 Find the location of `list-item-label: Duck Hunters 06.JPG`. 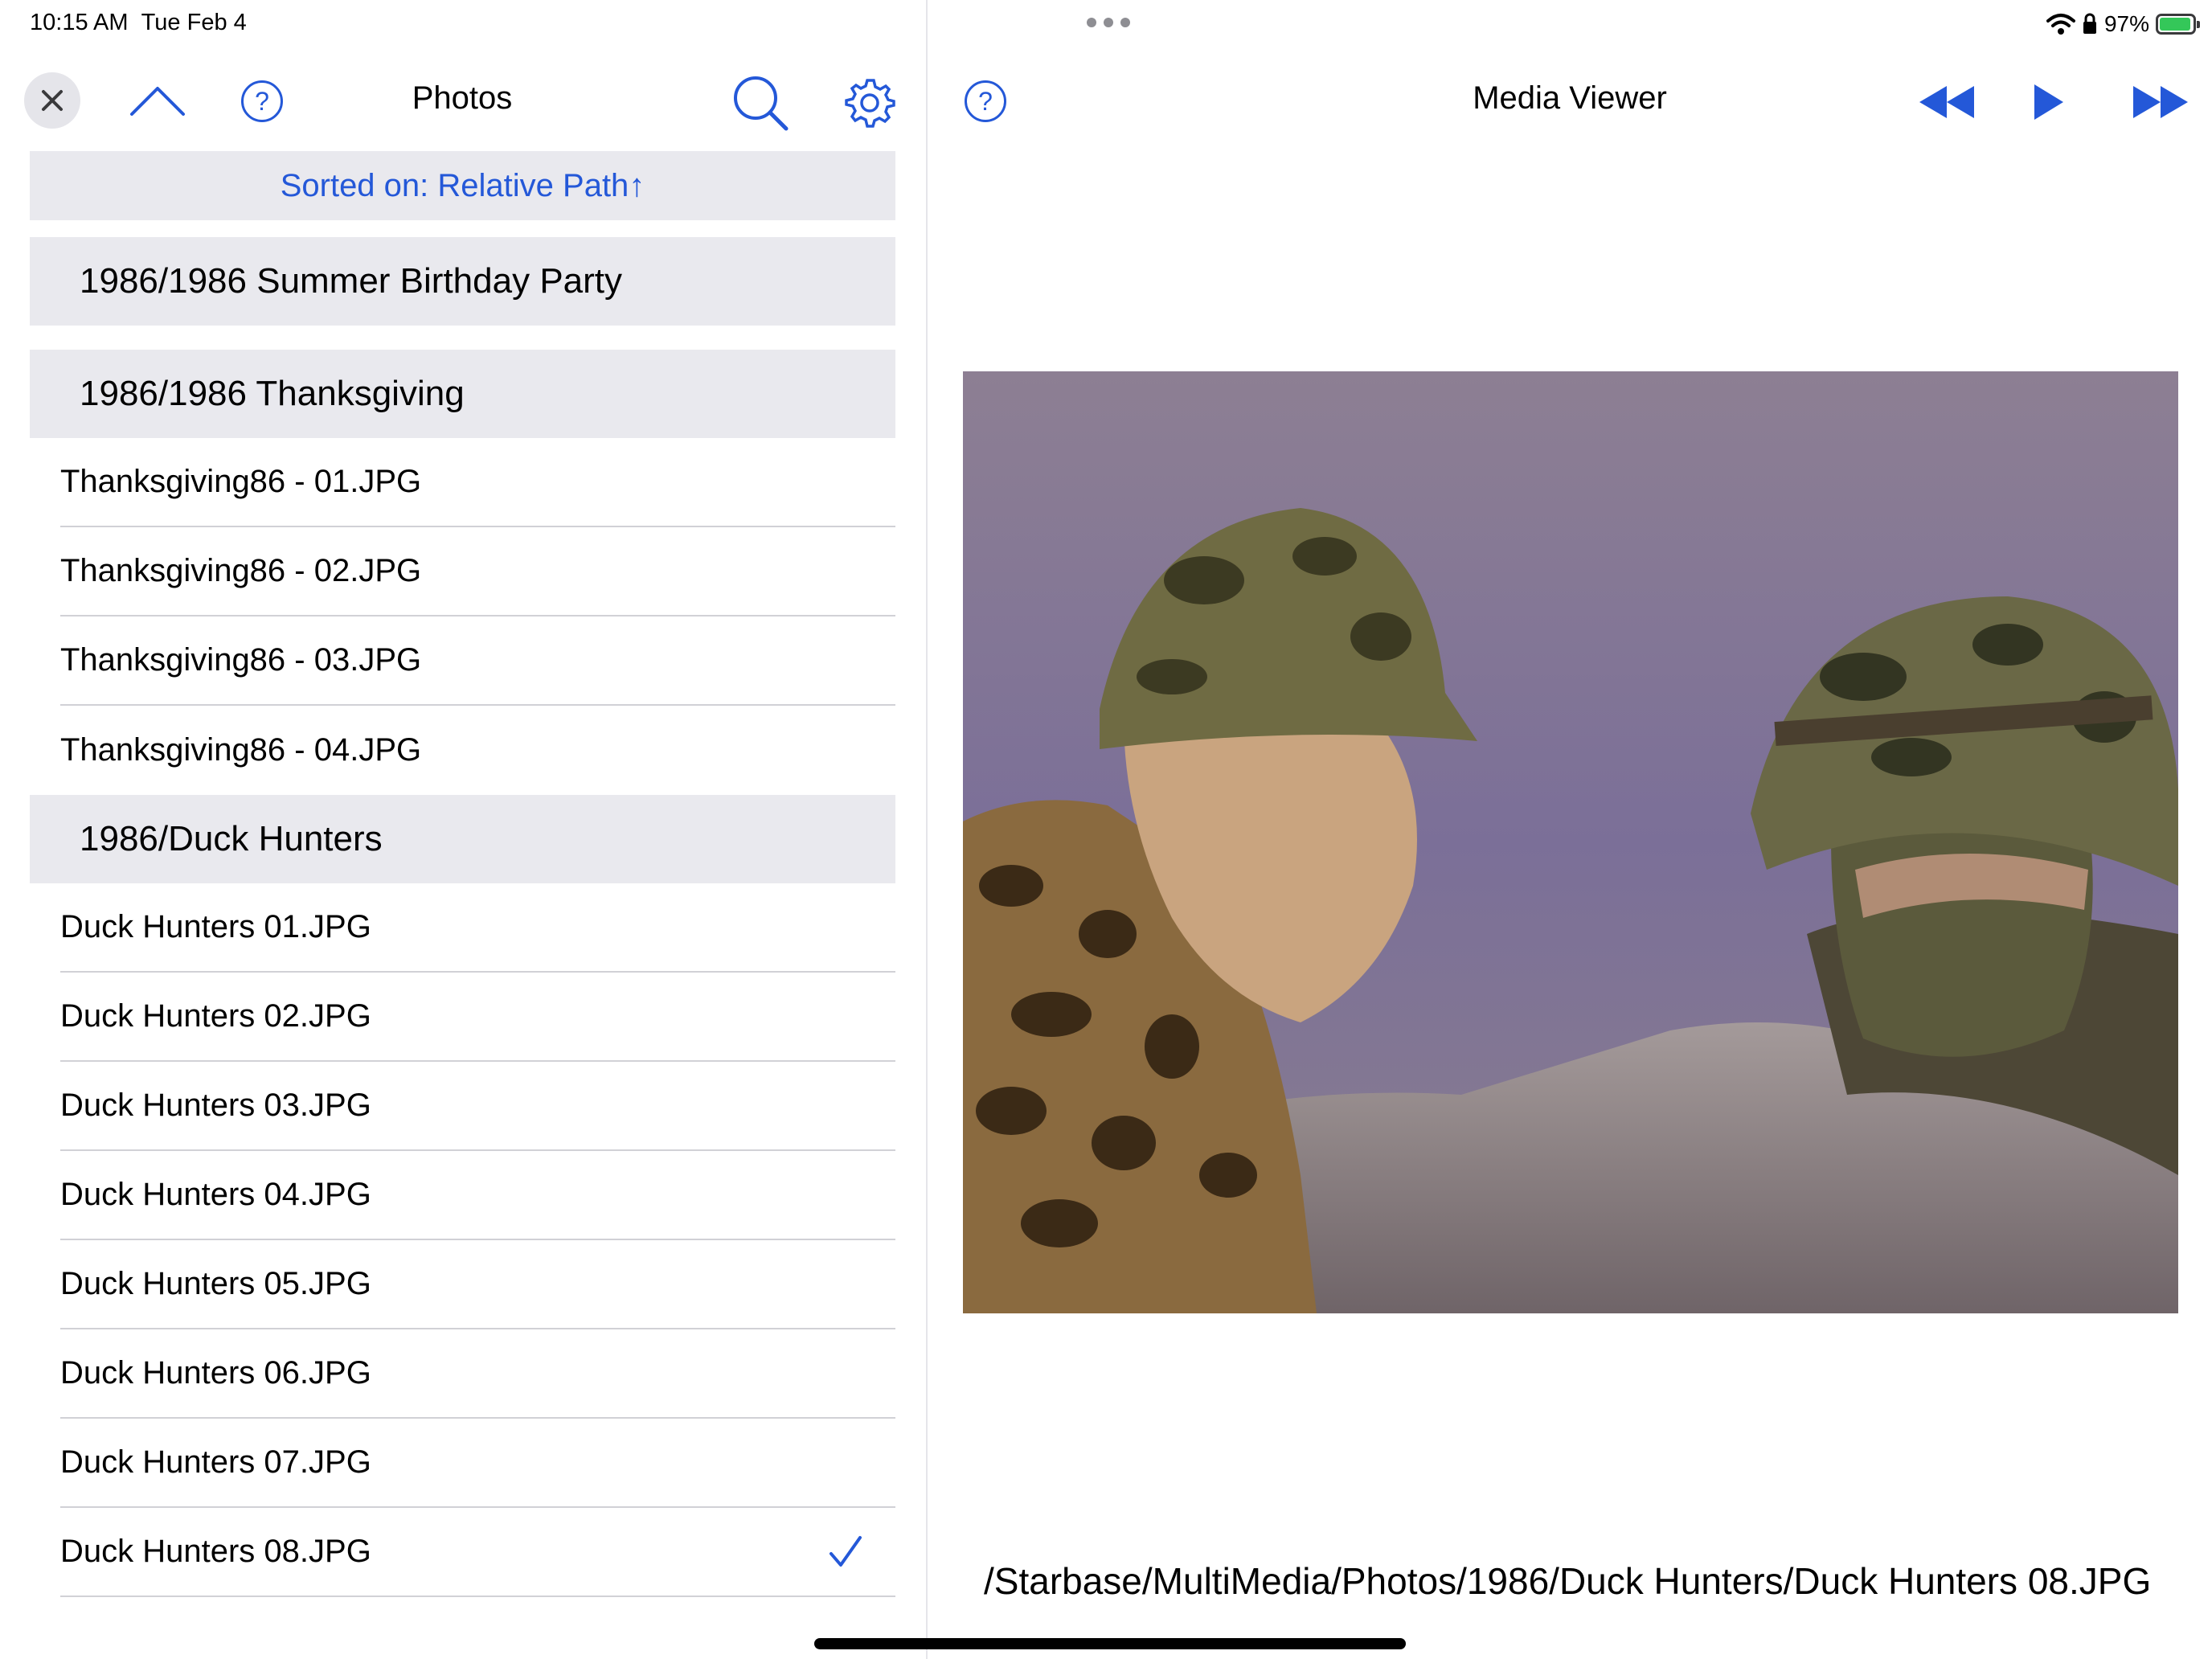

list-item-label: Duck Hunters 06.JPG is located at coordinates (216, 1373).